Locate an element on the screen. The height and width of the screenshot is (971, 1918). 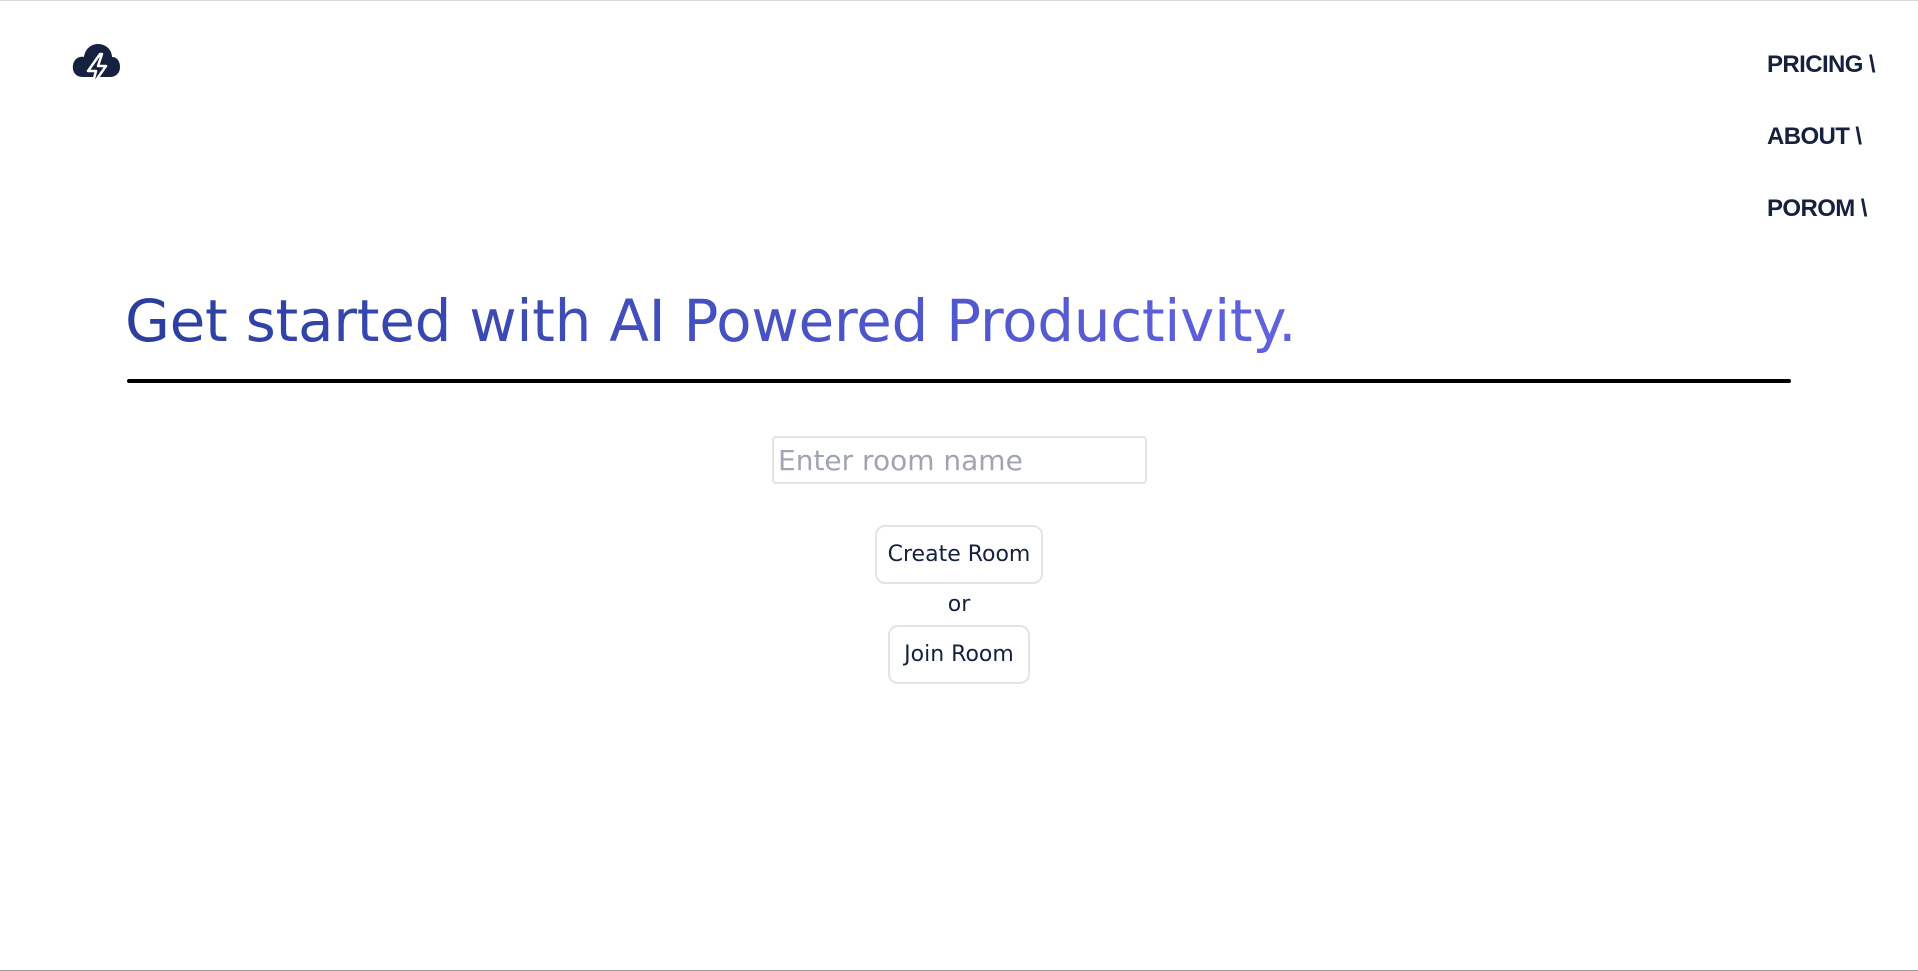
cloud-lightning-icon is located at coordinates (96, 65).